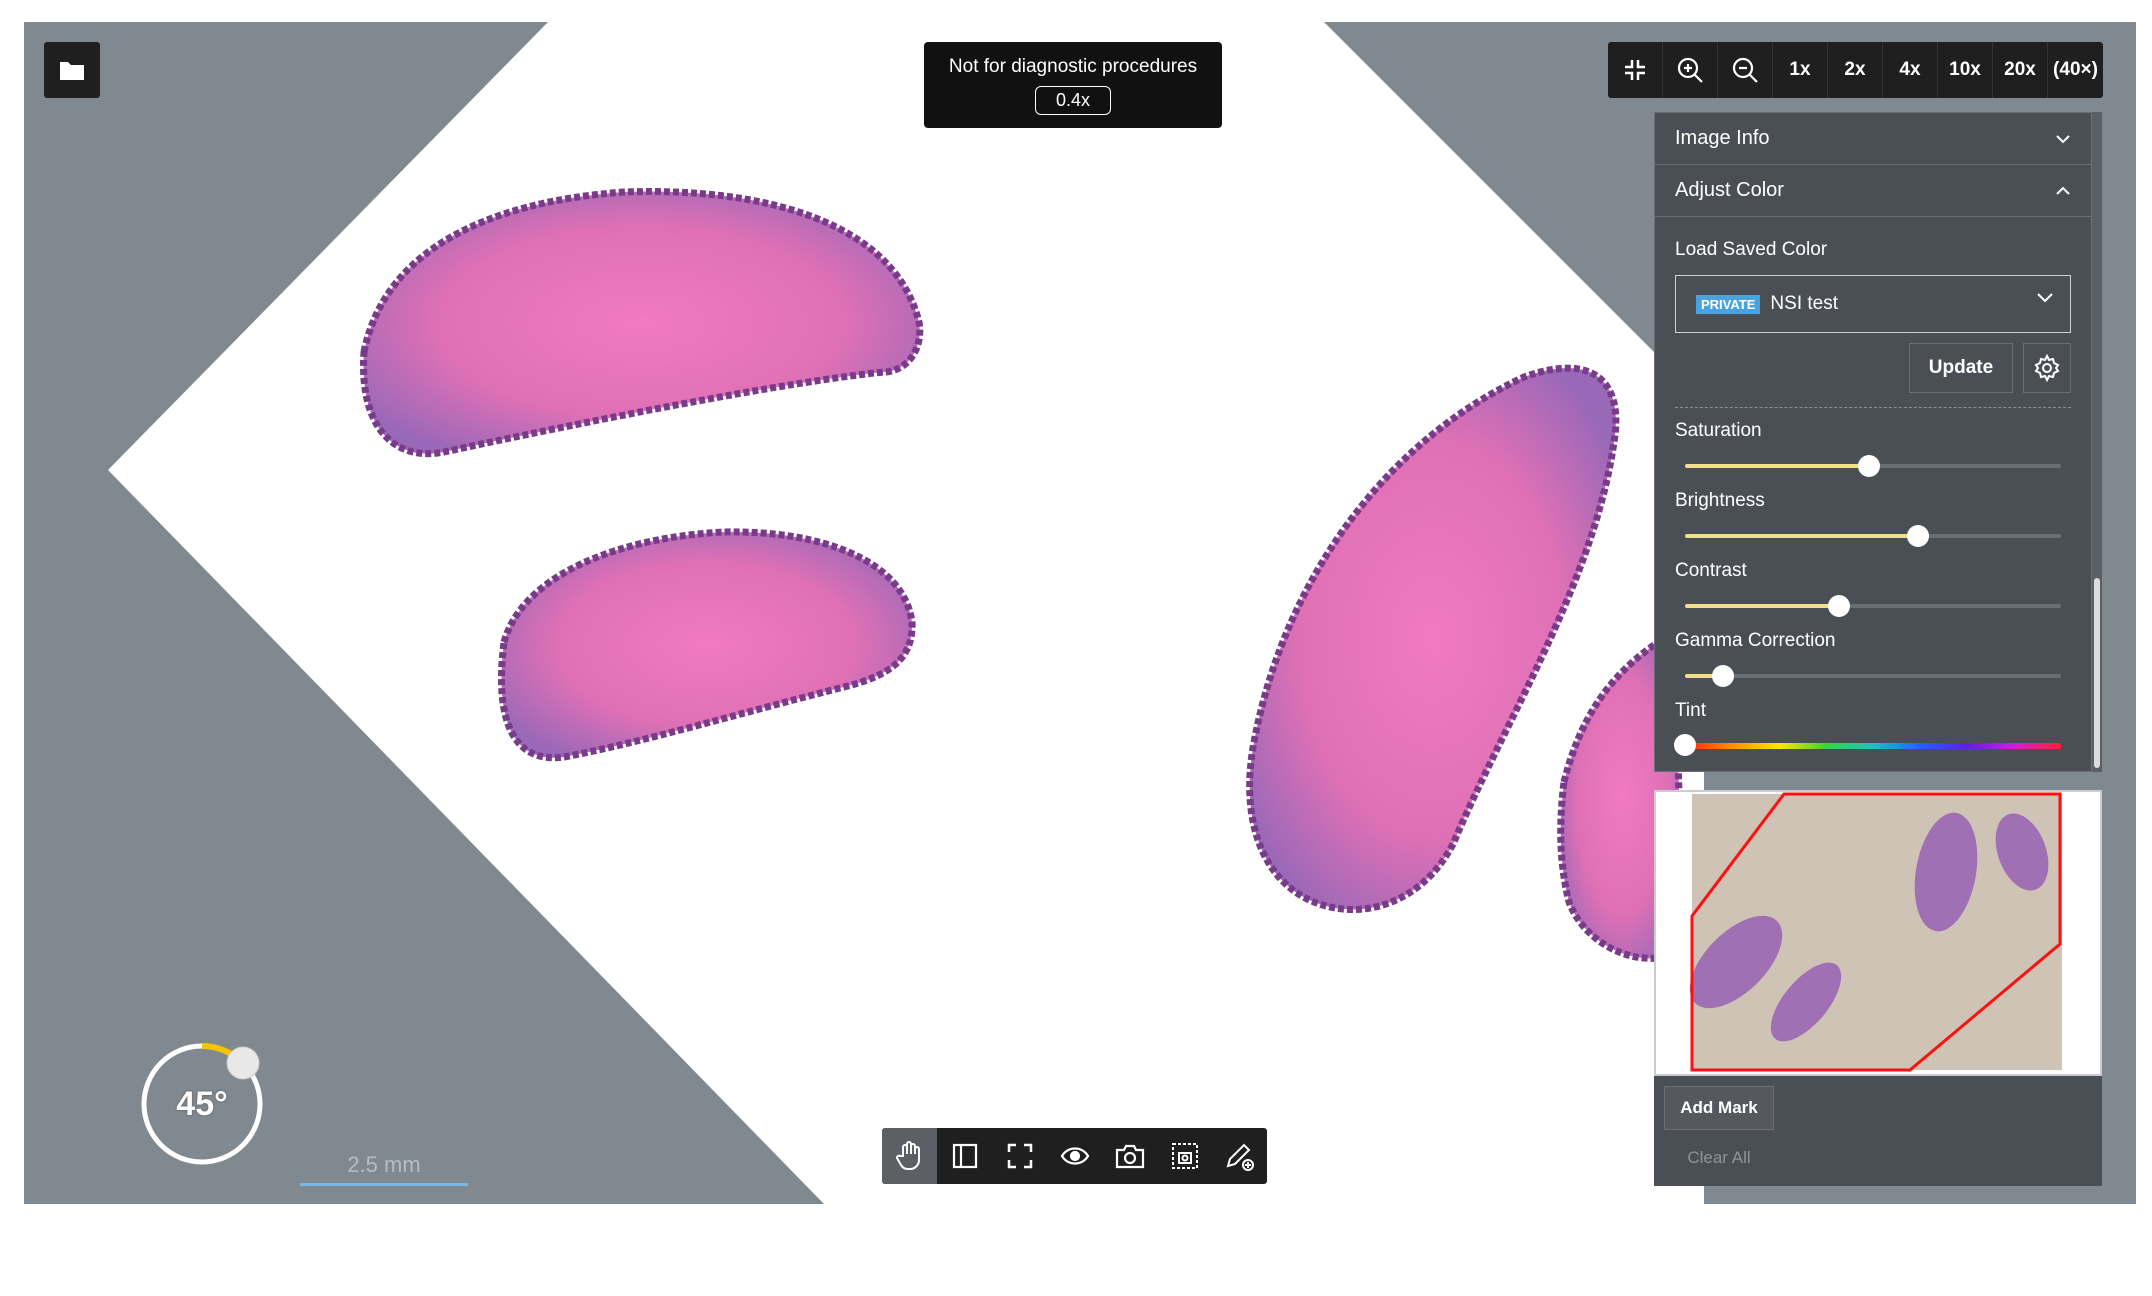 Image resolution: width=2152 pixels, height=1296 pixels. What do you see at coordinates (1728, 304) in the screenshot?
I see `private-badge: PRIVATE` at bounding box center [1728, 304].